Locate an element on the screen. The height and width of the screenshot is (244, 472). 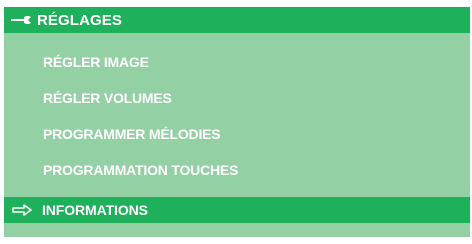
menu-item-label: PROGRAMMATION TOUCHES is located at coordinates (141, 170).